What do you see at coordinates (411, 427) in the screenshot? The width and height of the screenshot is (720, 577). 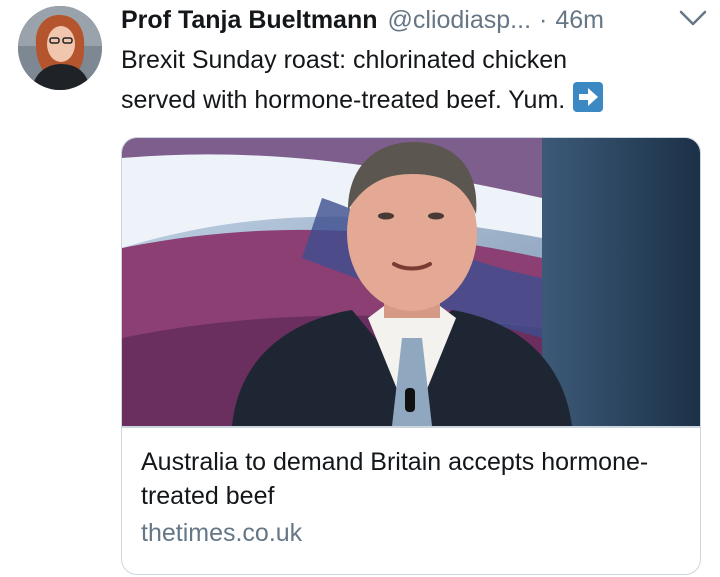 I see `card-divider` at bounding box center [411, 427].